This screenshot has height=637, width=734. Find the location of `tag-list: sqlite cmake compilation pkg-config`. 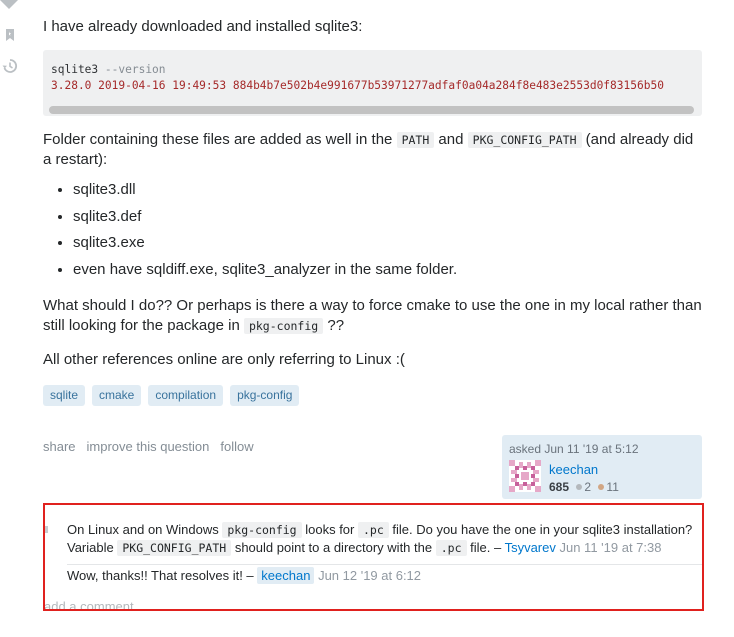

tag-list: sqlite cmake compilation pkg-config is located at coordinates (174, 395).